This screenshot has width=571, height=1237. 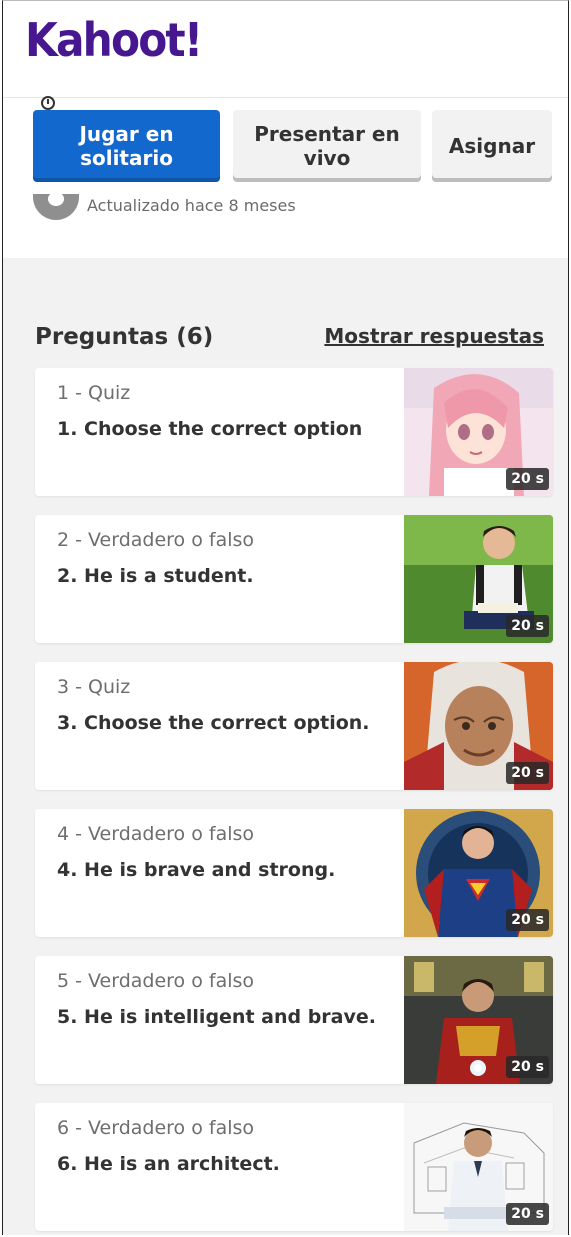 What do you see at coordinates (126, 146) in the screenshot?
I see `play-solo-button: Jugar en solitario` at bounding box center [126, 146].